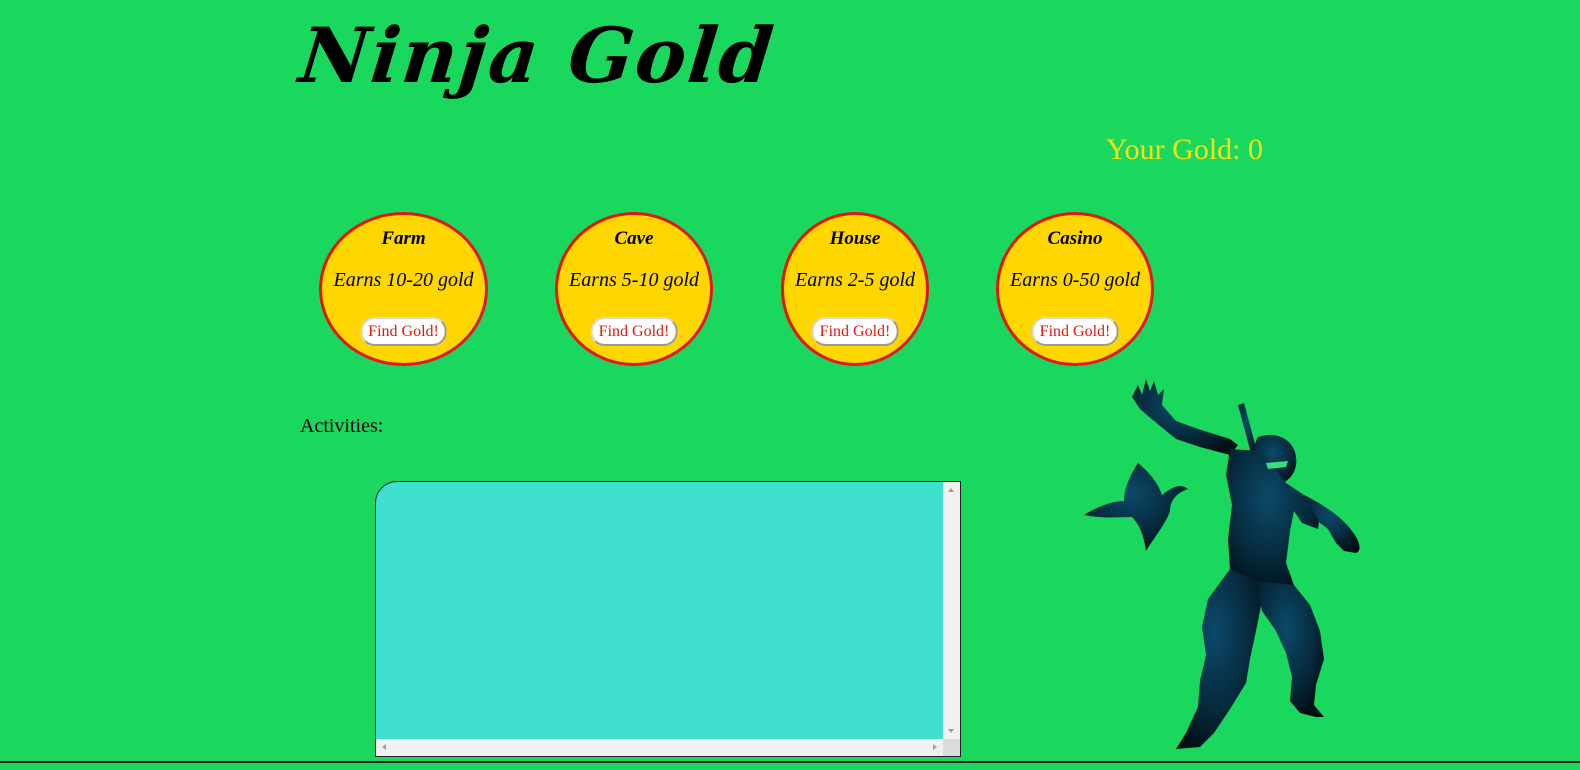 This screenshot has width=1580, height=770. I want to click on scroll-left-arrow-icon, so click(384, 747).